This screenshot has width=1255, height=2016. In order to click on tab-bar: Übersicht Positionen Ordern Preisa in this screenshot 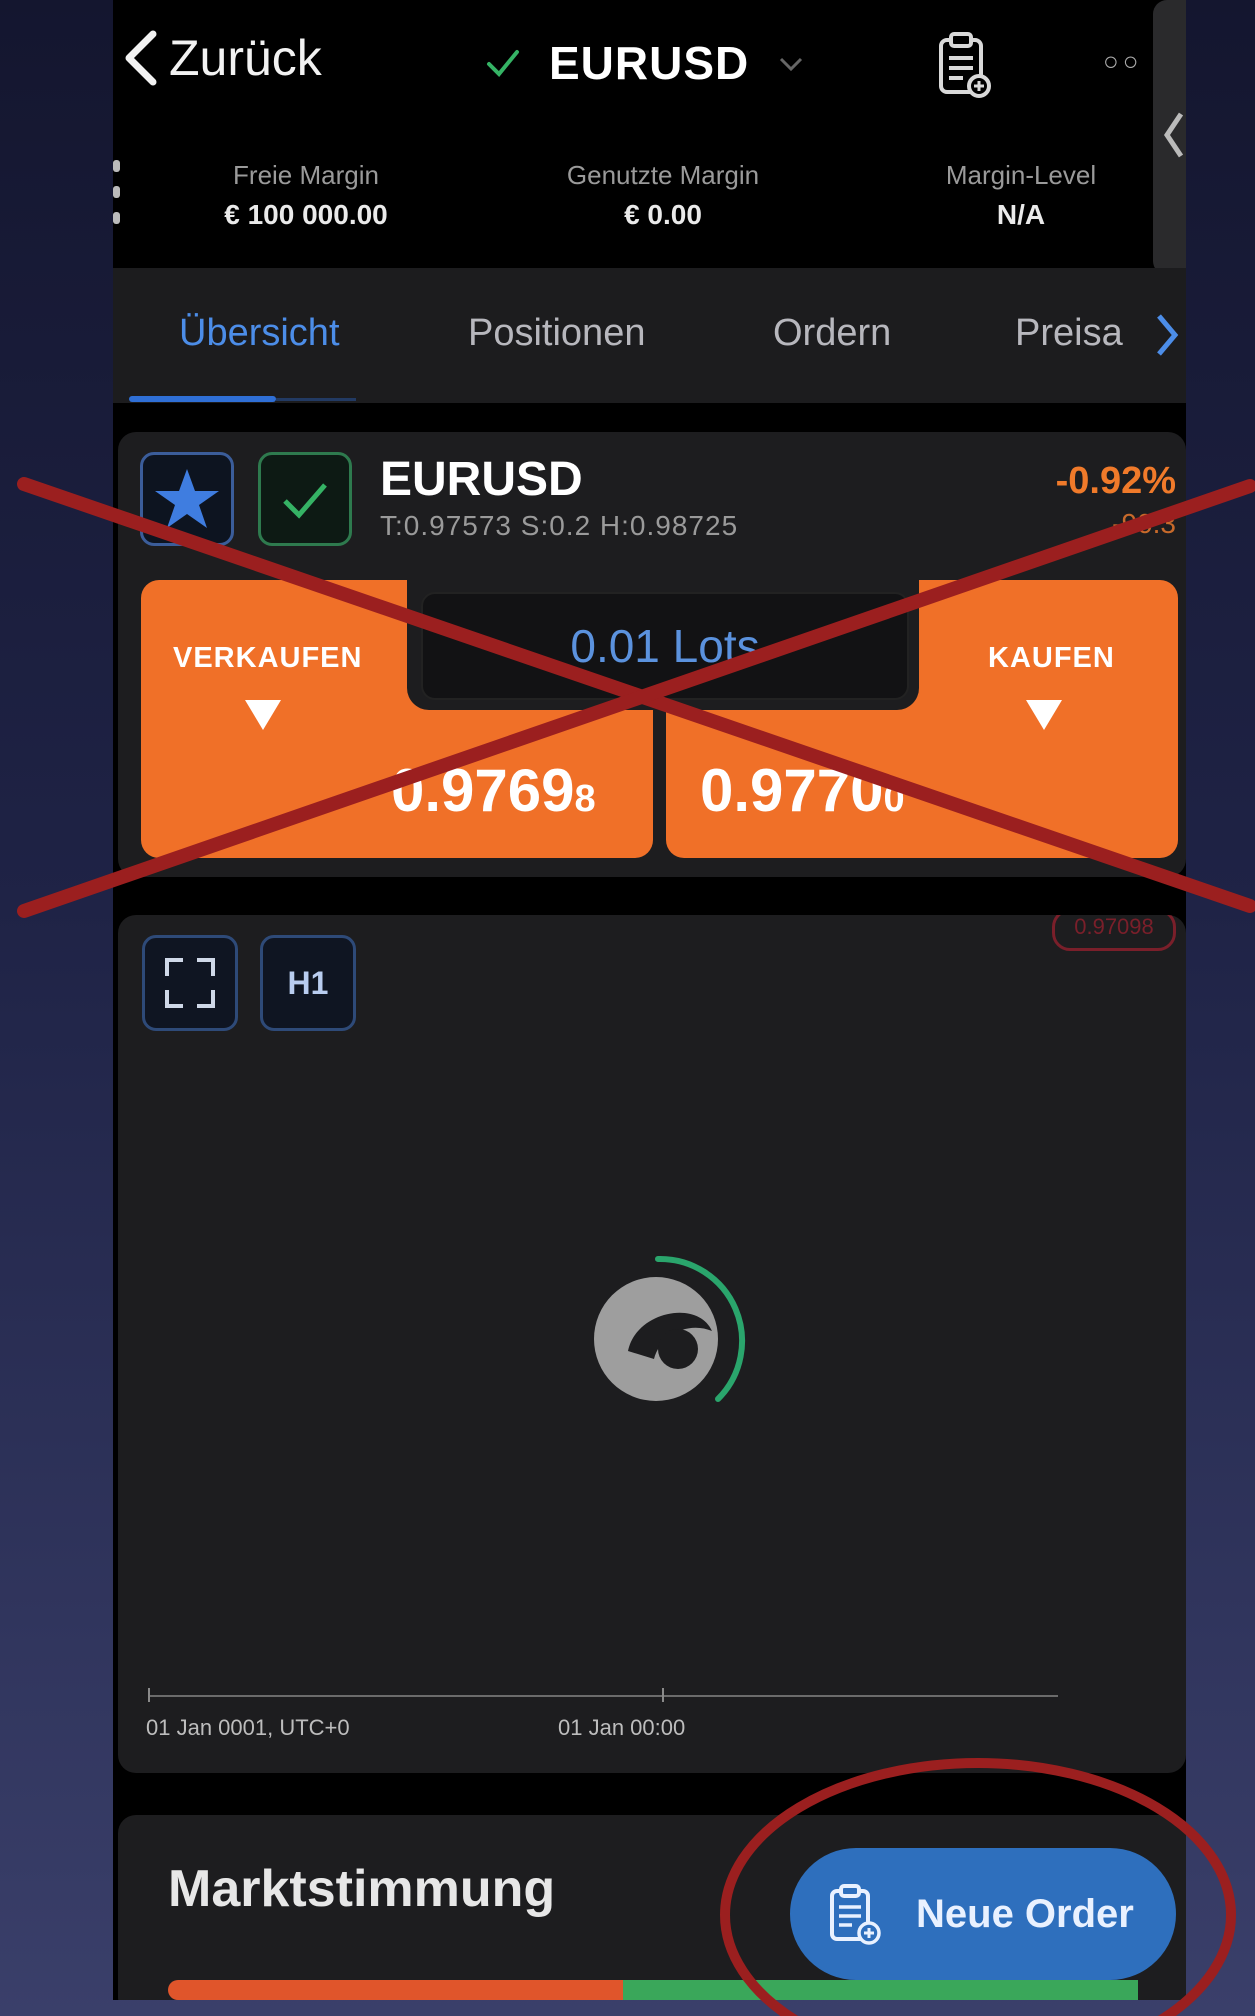, I will do `click(649, 335)`.